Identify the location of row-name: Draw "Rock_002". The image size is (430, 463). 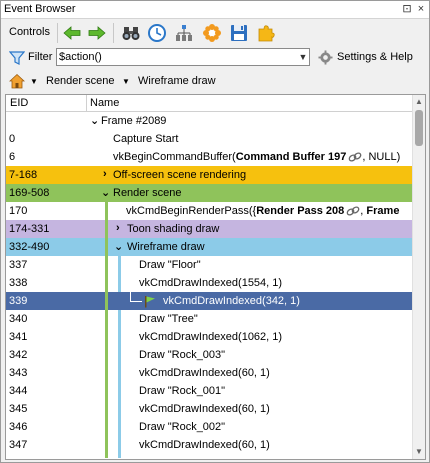
(182, 427).